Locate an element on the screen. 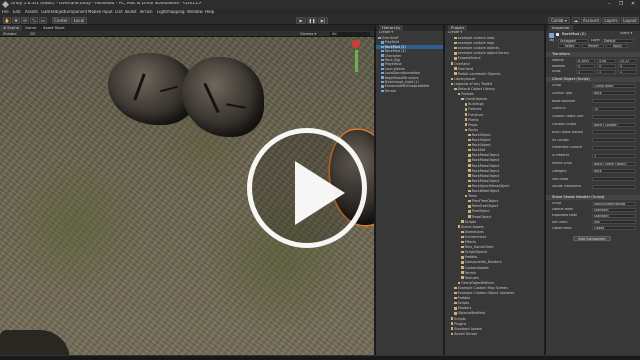 This screenshot has width=640, height=360. field-value: StoneShadeHandler is located at coordinates (614, 203).